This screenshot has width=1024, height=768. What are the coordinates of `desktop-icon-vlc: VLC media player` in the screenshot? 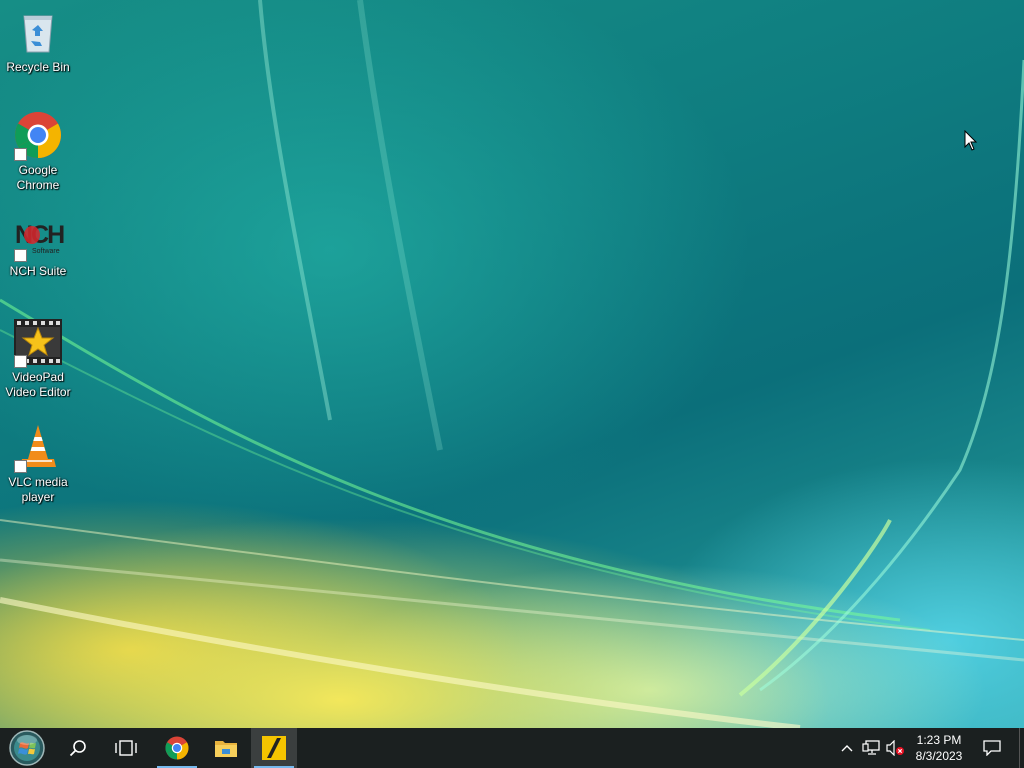 It's located at (38, 464).